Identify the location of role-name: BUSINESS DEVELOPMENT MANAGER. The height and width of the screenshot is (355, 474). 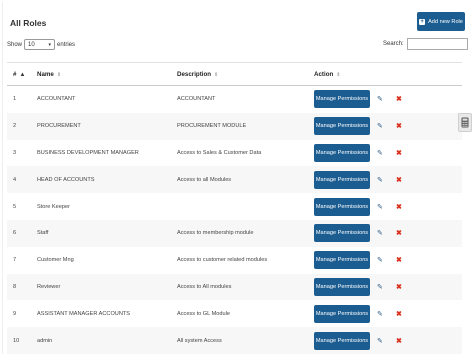
(88, 152).